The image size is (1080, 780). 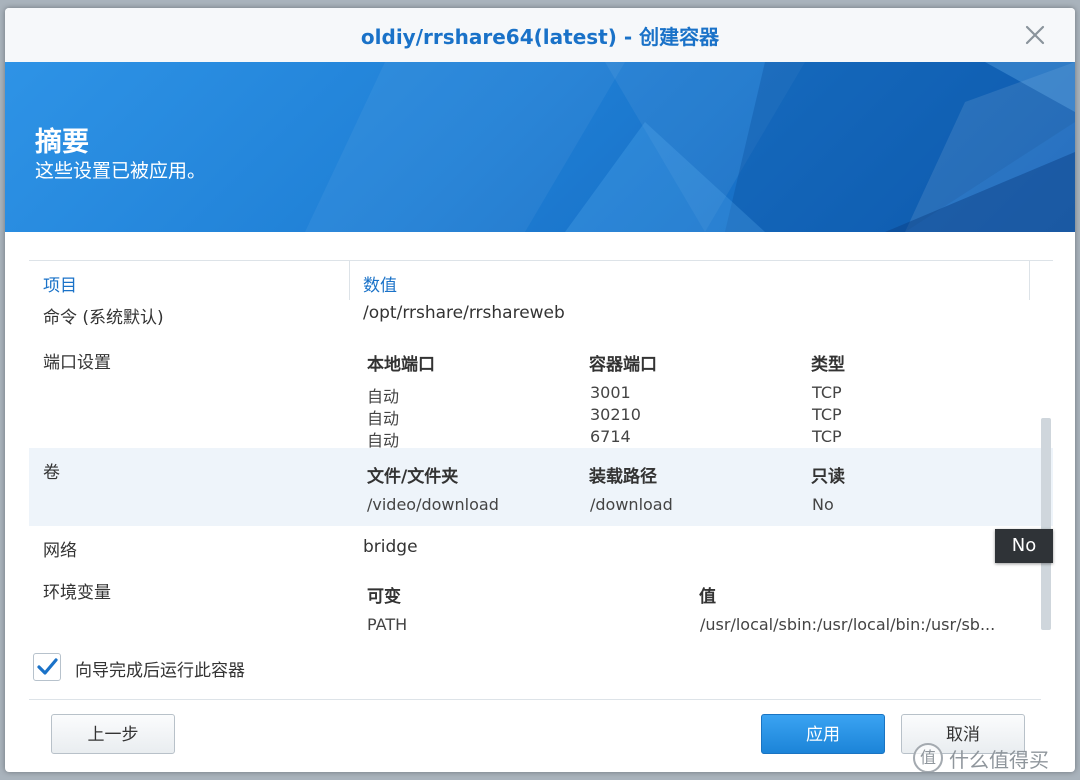 I want to click on volumes-header-readonly: 只读, so click(x=828, y=477).